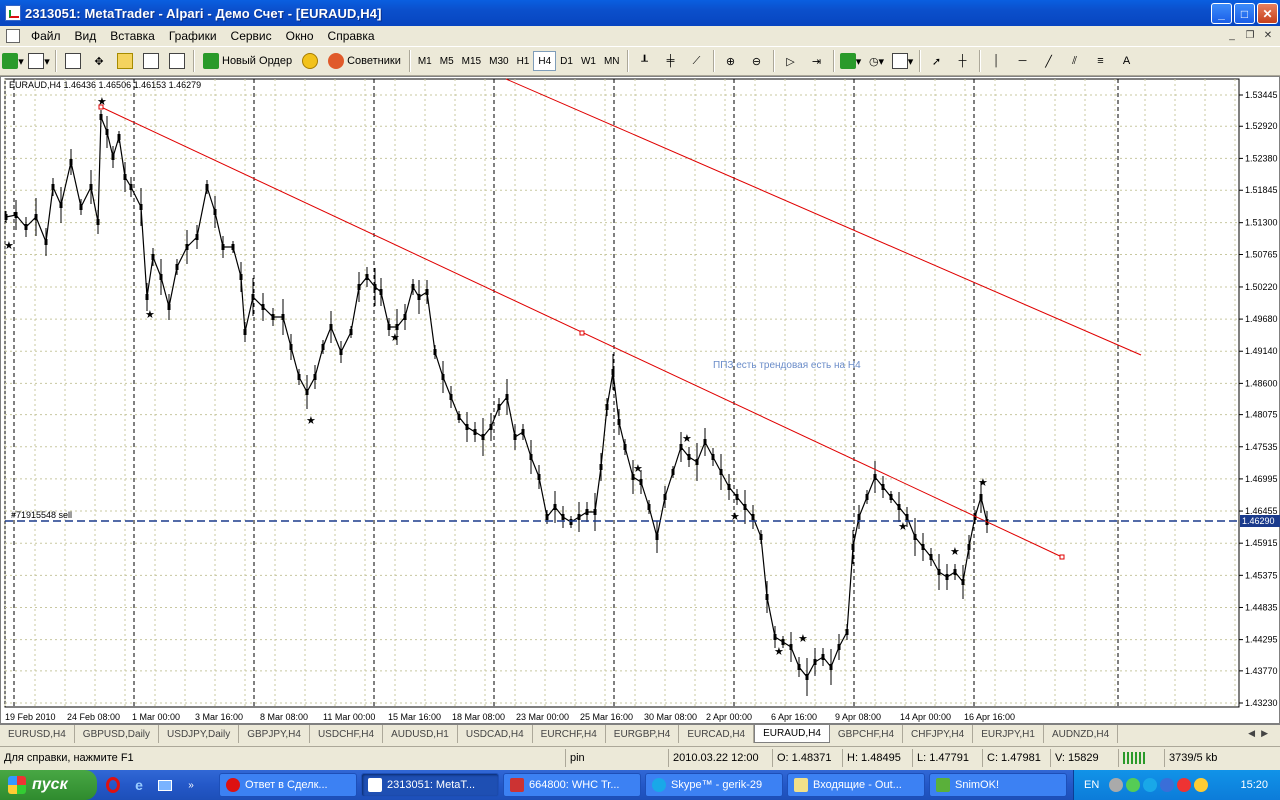  I want to click on line-chart-button: ⟋, so click(697, 61).